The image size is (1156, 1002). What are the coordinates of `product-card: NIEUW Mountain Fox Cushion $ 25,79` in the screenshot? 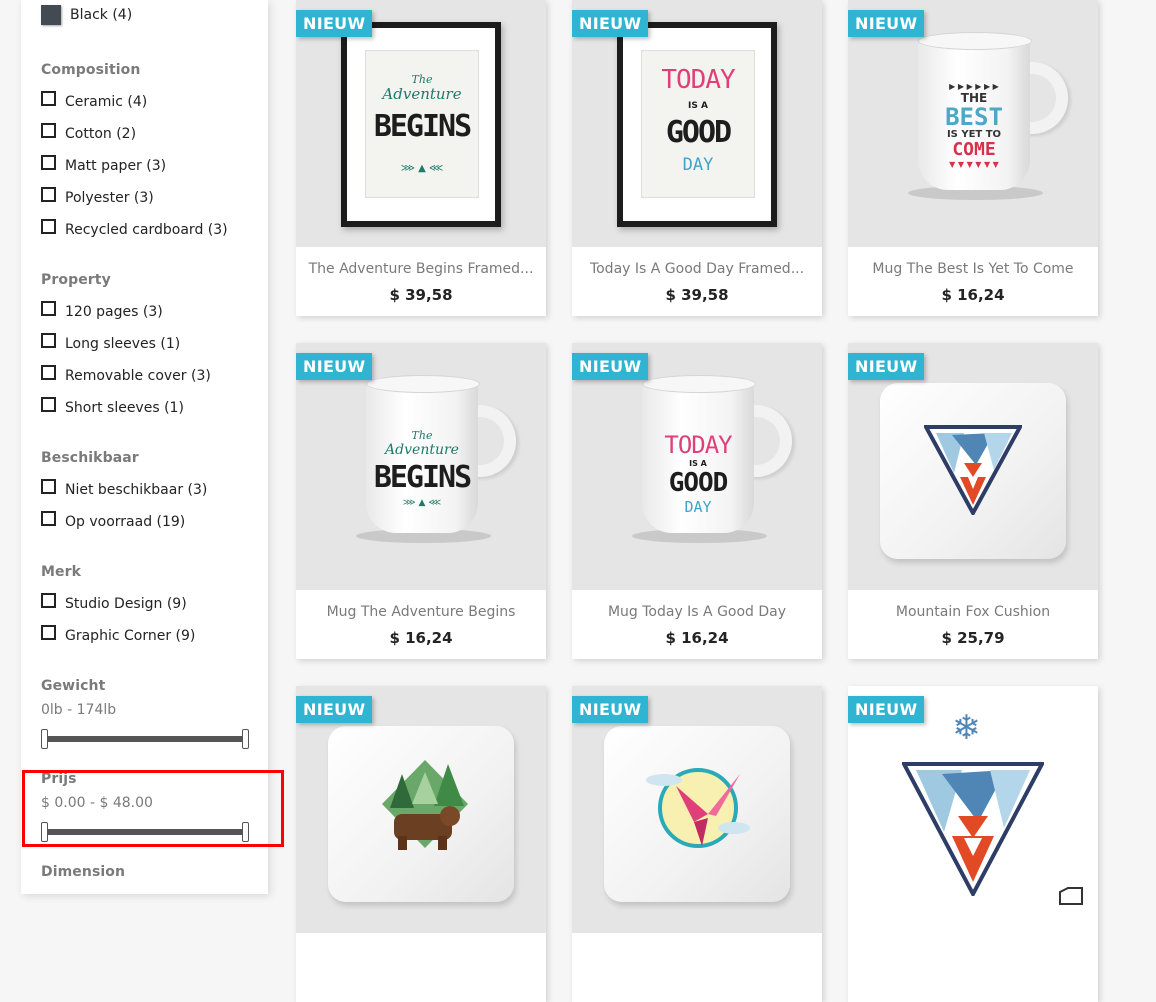 It's located at (973, 501).